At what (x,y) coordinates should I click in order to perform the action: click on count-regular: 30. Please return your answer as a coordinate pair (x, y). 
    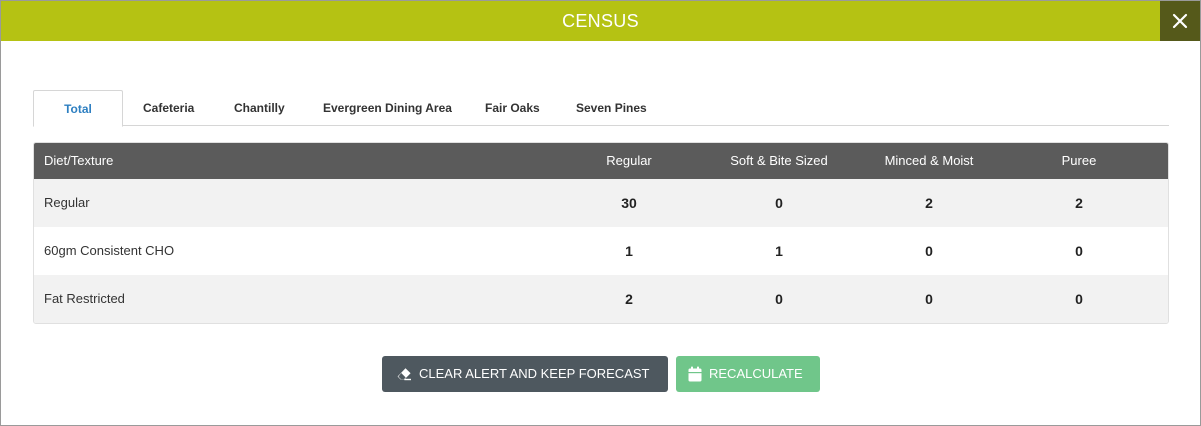
    Looking at the image, I should click on (629, 203).